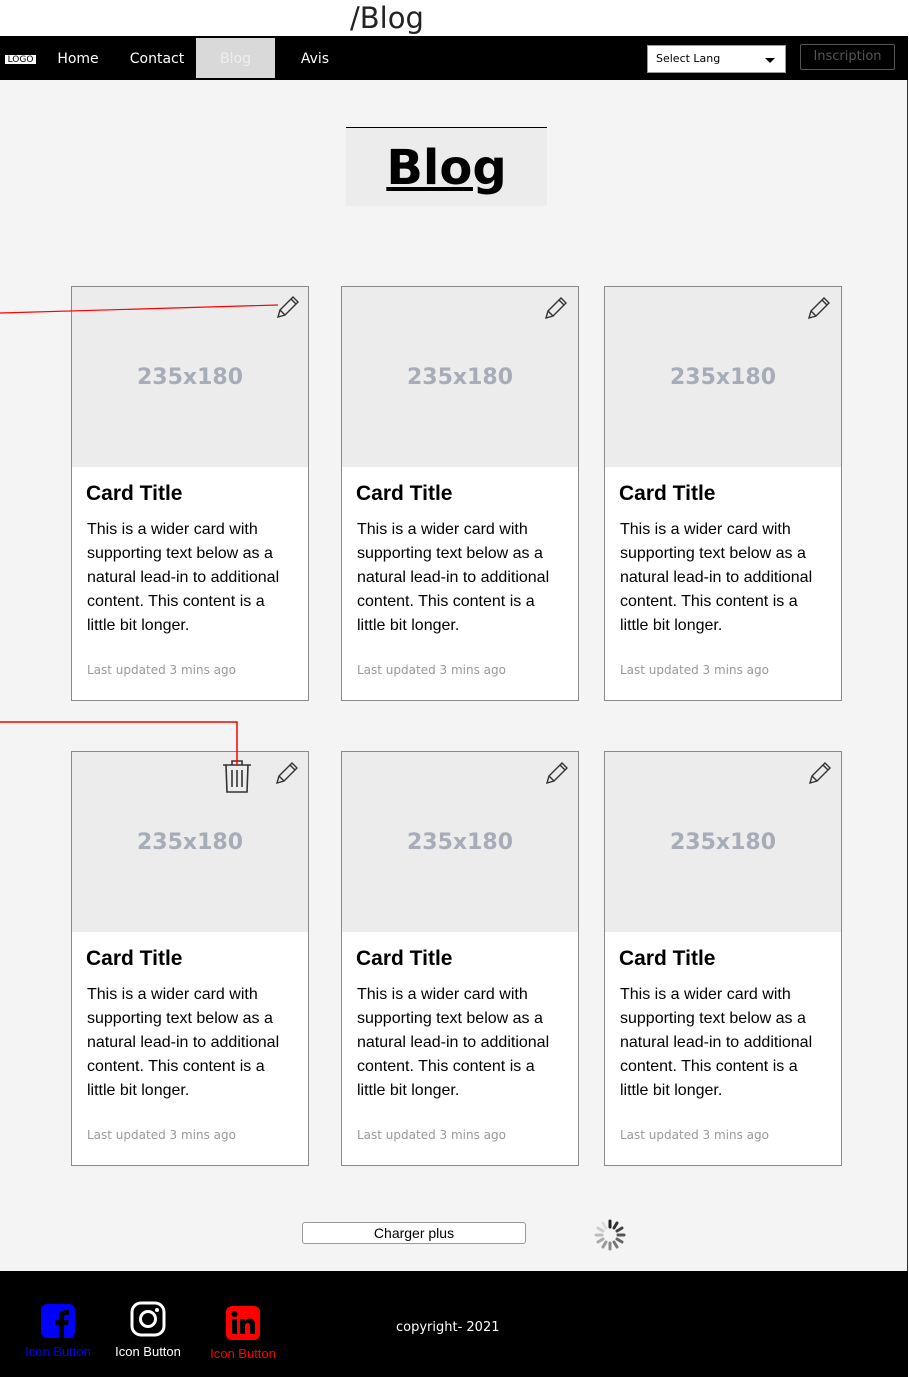 Image resolution: width=909 pixels, height=1377 pixels. I want to click on facebook-icon, so click(58, 1321).